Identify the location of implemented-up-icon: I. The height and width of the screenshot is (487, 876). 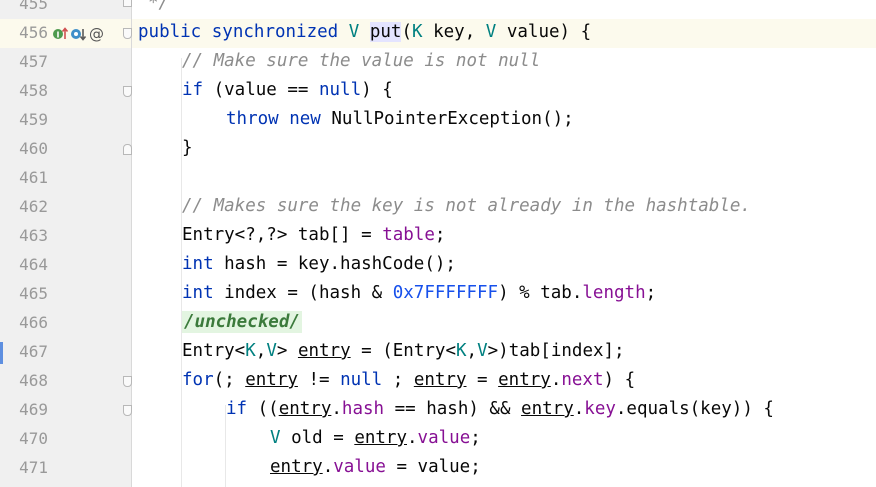
(60, 34).